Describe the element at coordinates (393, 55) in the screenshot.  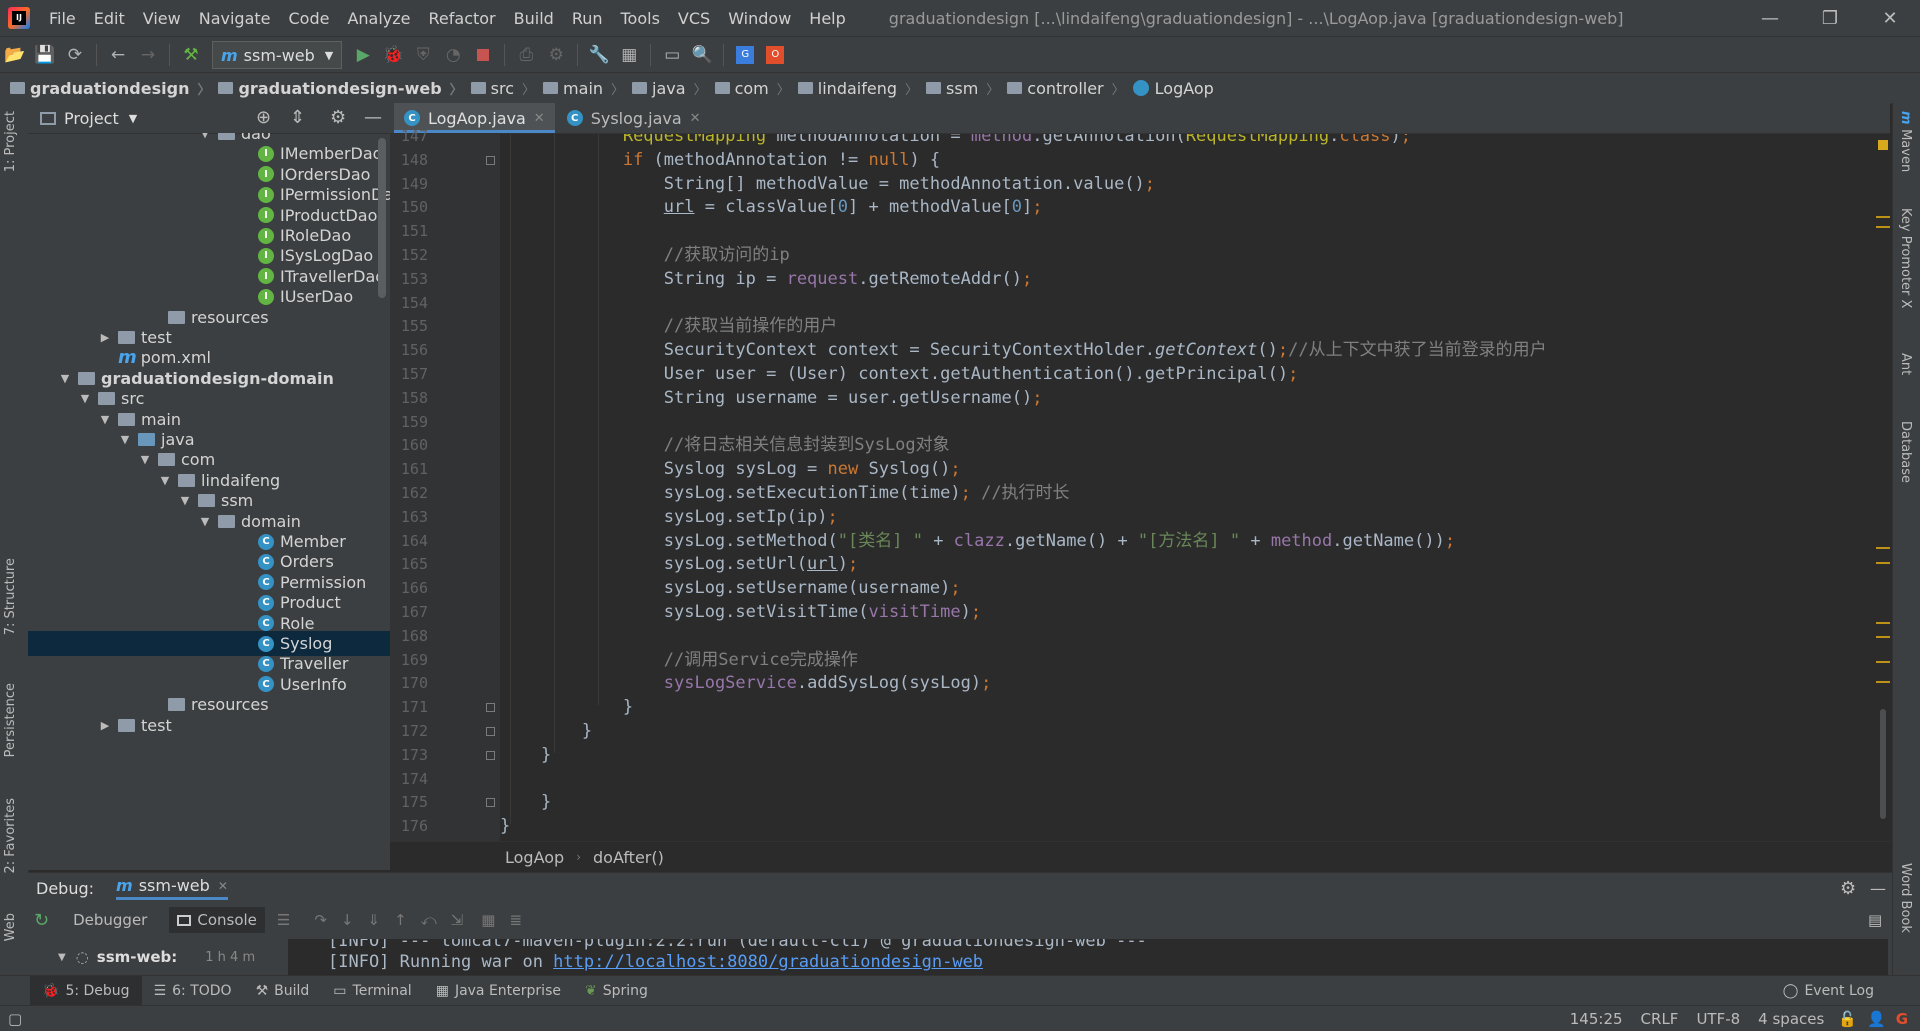
I see `debug-icon: 🐞` at that location.